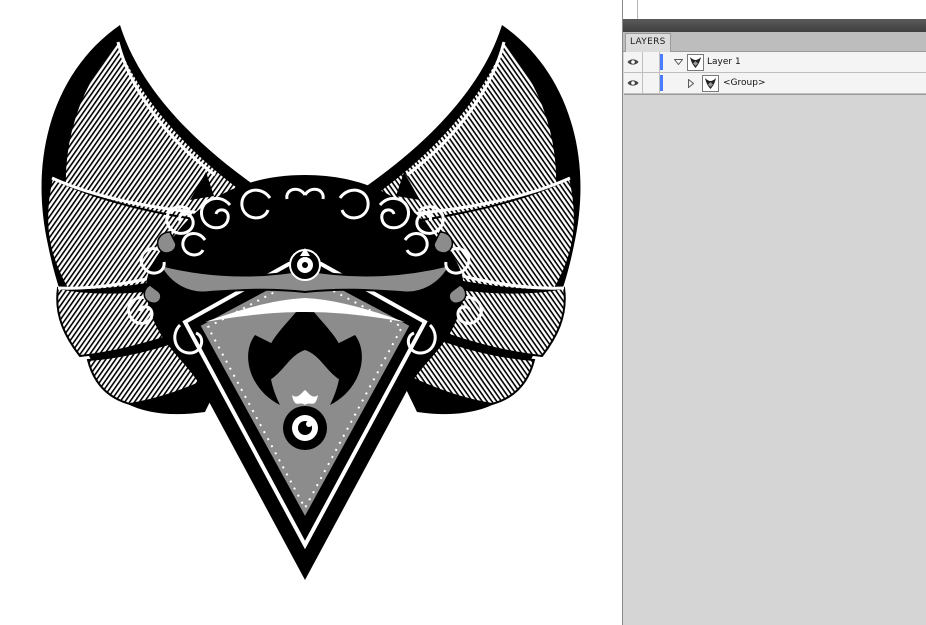 The height and width of the screenshot is (625, 926). Describe the element at coordinates (774, 42) in the screenshot. I see `panel-tab-bar: LAYERS` at that location.